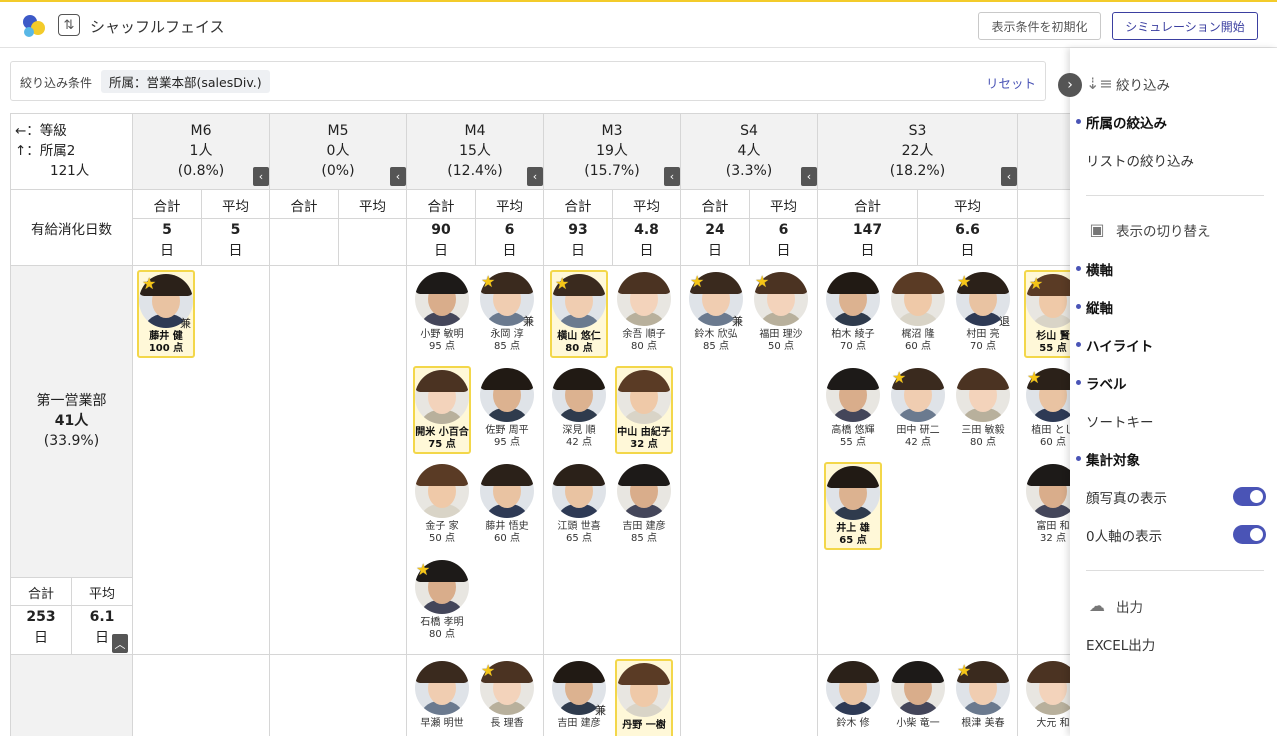  What do you see at coordinates (1099, 307) in the screenshot?
I see `panel-item-y-axis: 縦軸` at bounding box center [1099, 307].